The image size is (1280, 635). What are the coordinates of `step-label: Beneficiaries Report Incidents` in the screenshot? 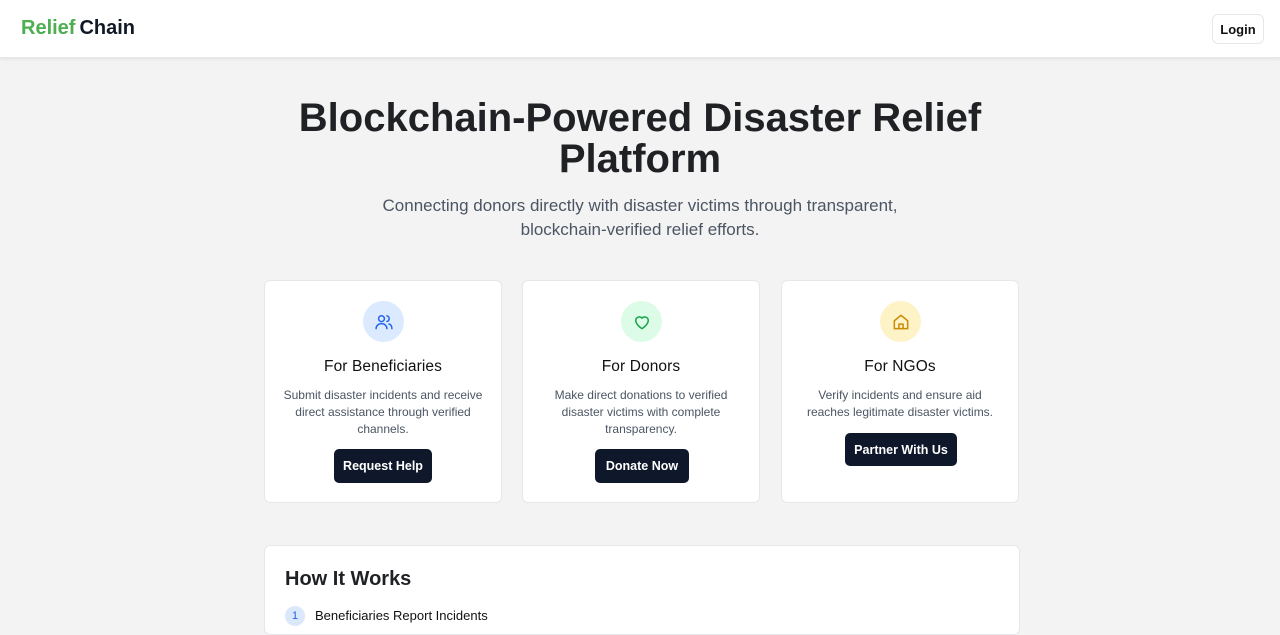 It's located at (401, 615).